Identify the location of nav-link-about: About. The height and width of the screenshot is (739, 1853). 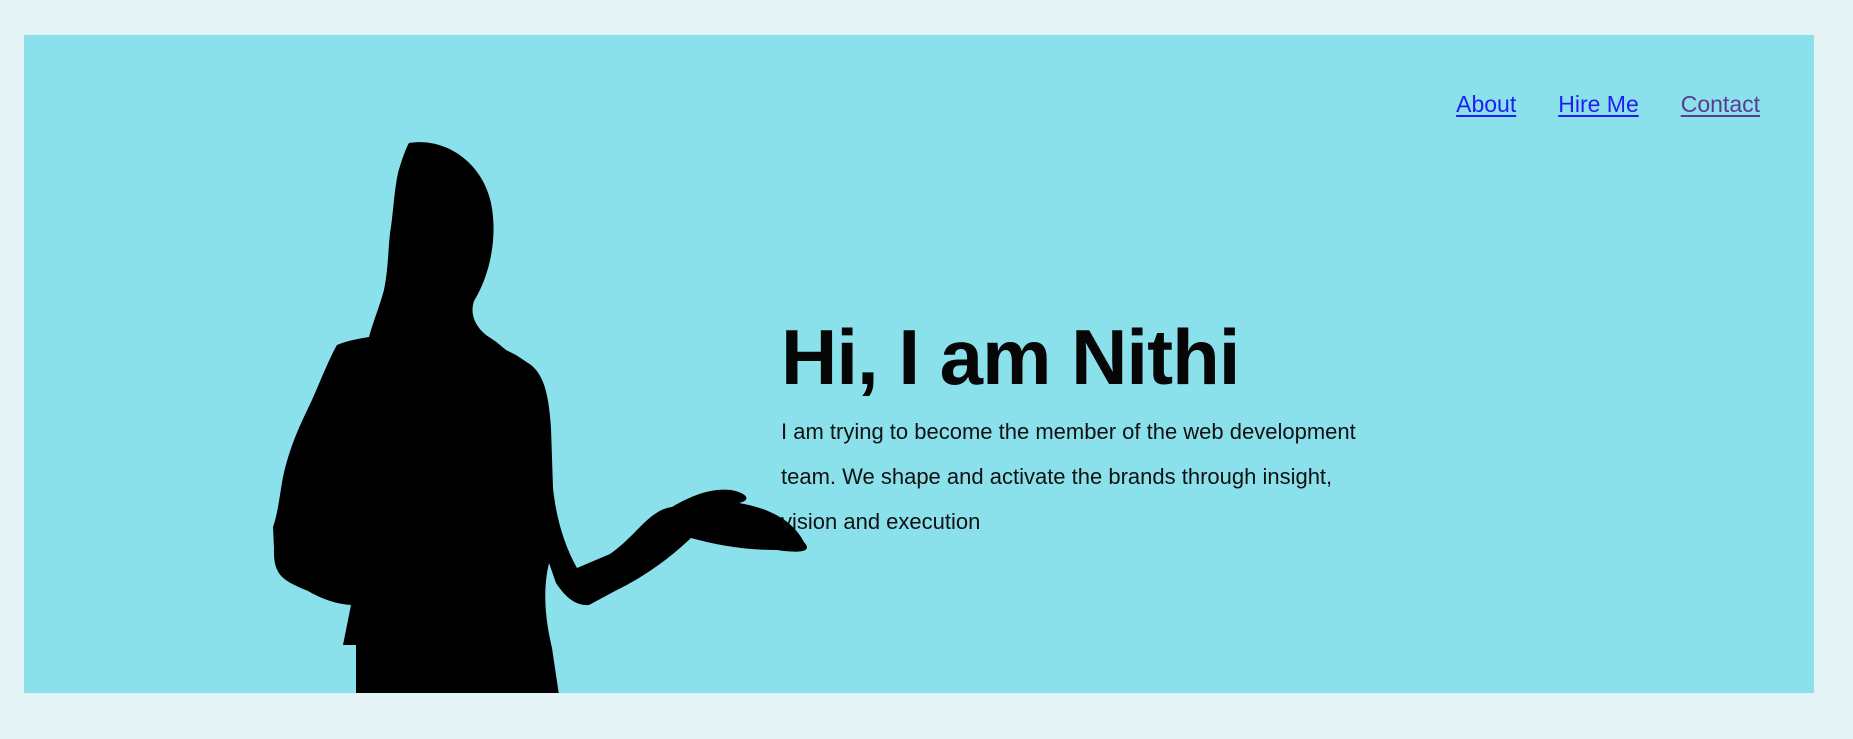
(1486, 104).